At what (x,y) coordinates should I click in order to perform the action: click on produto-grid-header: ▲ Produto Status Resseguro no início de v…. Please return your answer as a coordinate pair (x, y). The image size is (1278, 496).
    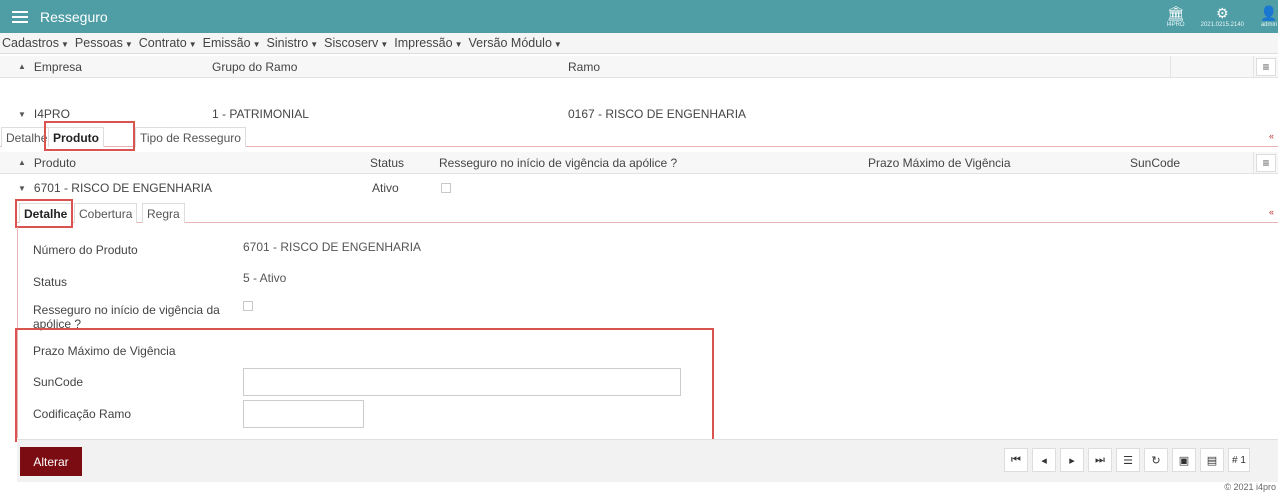
    Looking at the image, I should click on (639, 163).